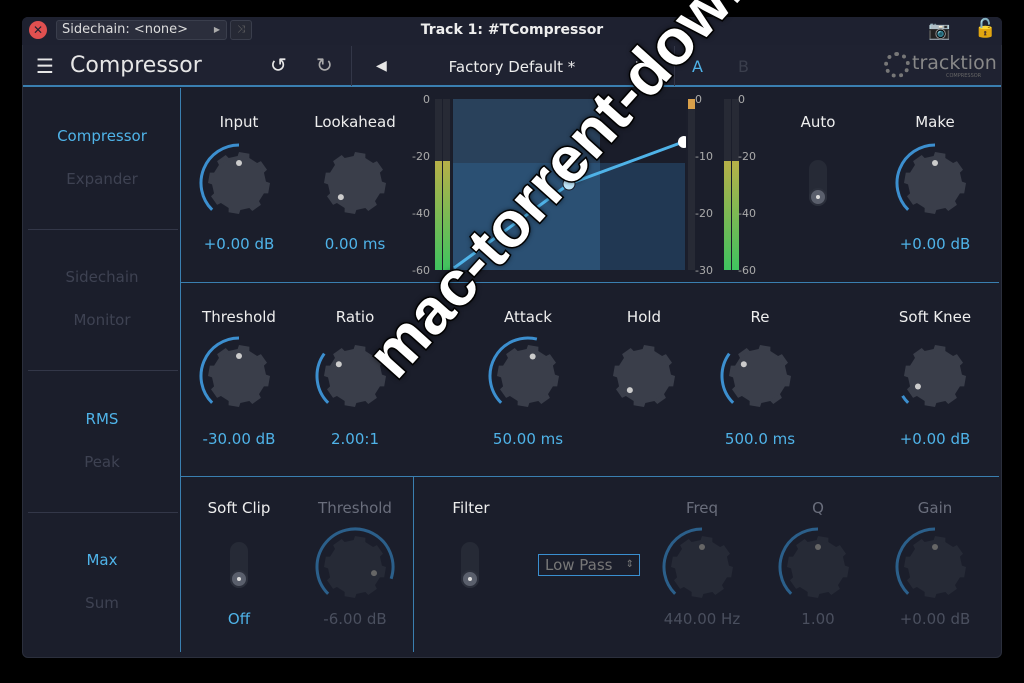 The image size is (1024, 683). What do you see at coordinates (102, 320) in the screenshot?
I see `sidebar-item-monitor: Monitor` at bounding box center [102, 320].